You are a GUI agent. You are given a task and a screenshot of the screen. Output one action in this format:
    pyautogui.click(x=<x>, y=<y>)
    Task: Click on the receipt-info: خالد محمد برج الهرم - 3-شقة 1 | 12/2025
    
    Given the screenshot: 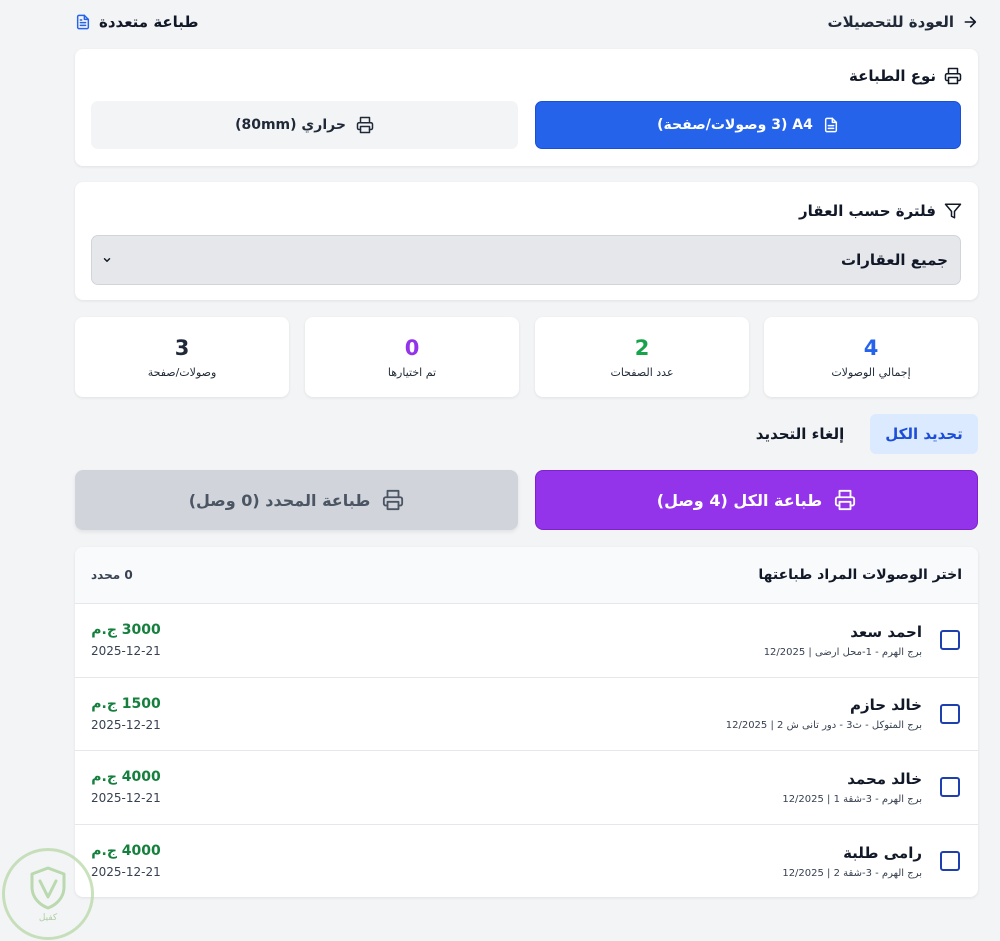 What is the action you would take?
    pyautogui.click(x=541, y=787)
    